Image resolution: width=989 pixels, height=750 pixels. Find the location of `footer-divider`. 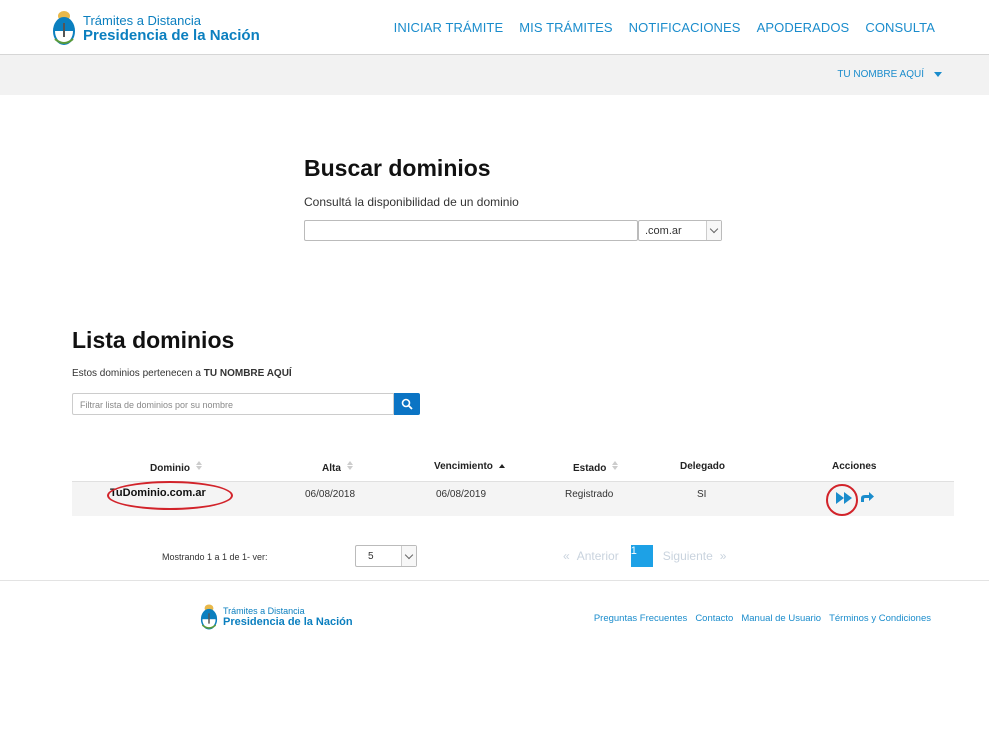

footer-divider is located at coordinates (494, 580).